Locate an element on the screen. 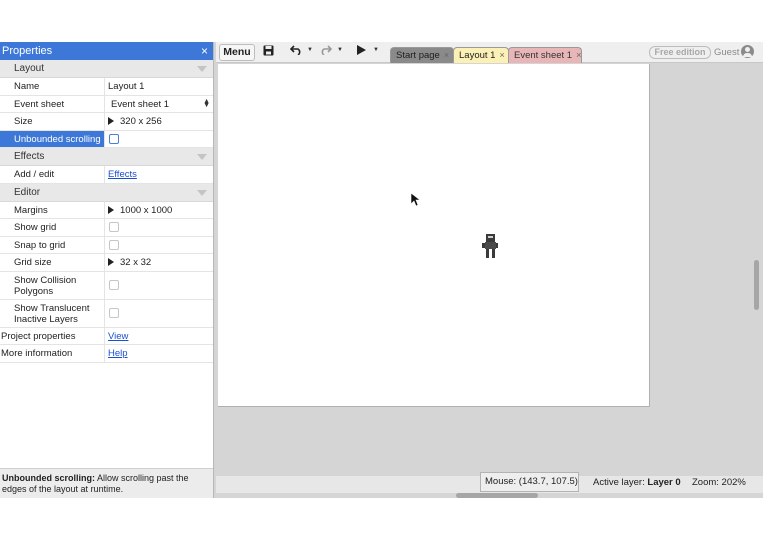  prop-label: More information is located at coordinates (52, 353).